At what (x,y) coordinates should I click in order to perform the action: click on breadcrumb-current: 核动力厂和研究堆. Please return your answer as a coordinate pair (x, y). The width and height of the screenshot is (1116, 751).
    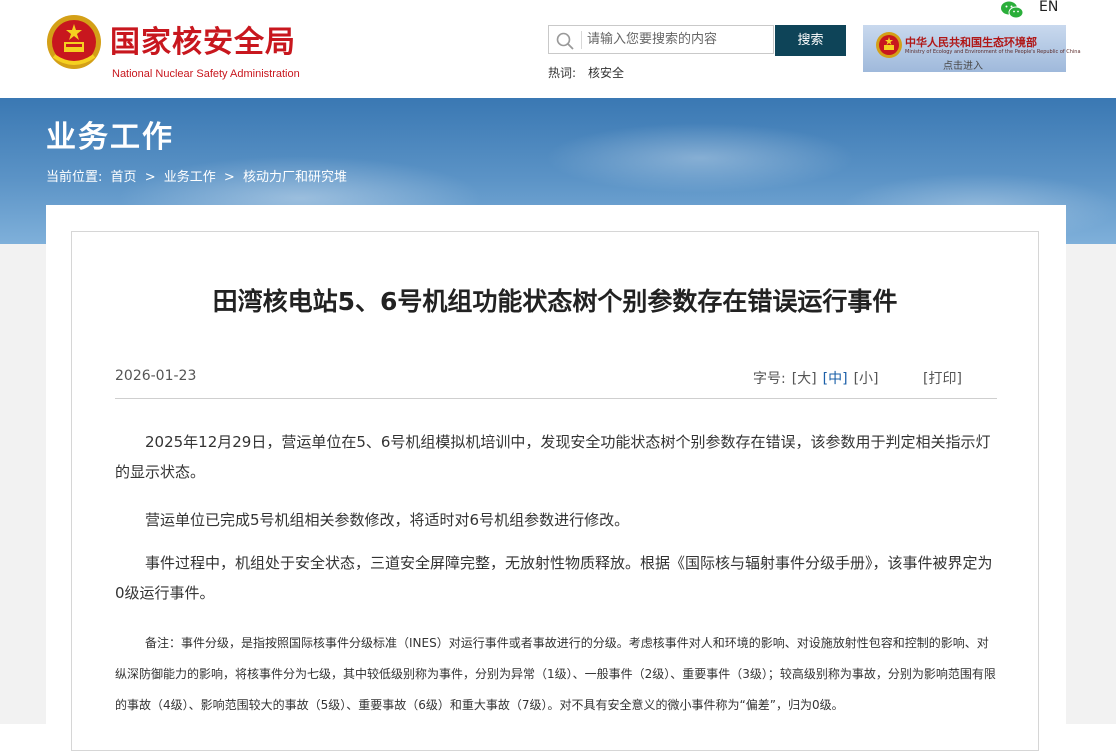
    Looking at the image, I should click on (295, 177).